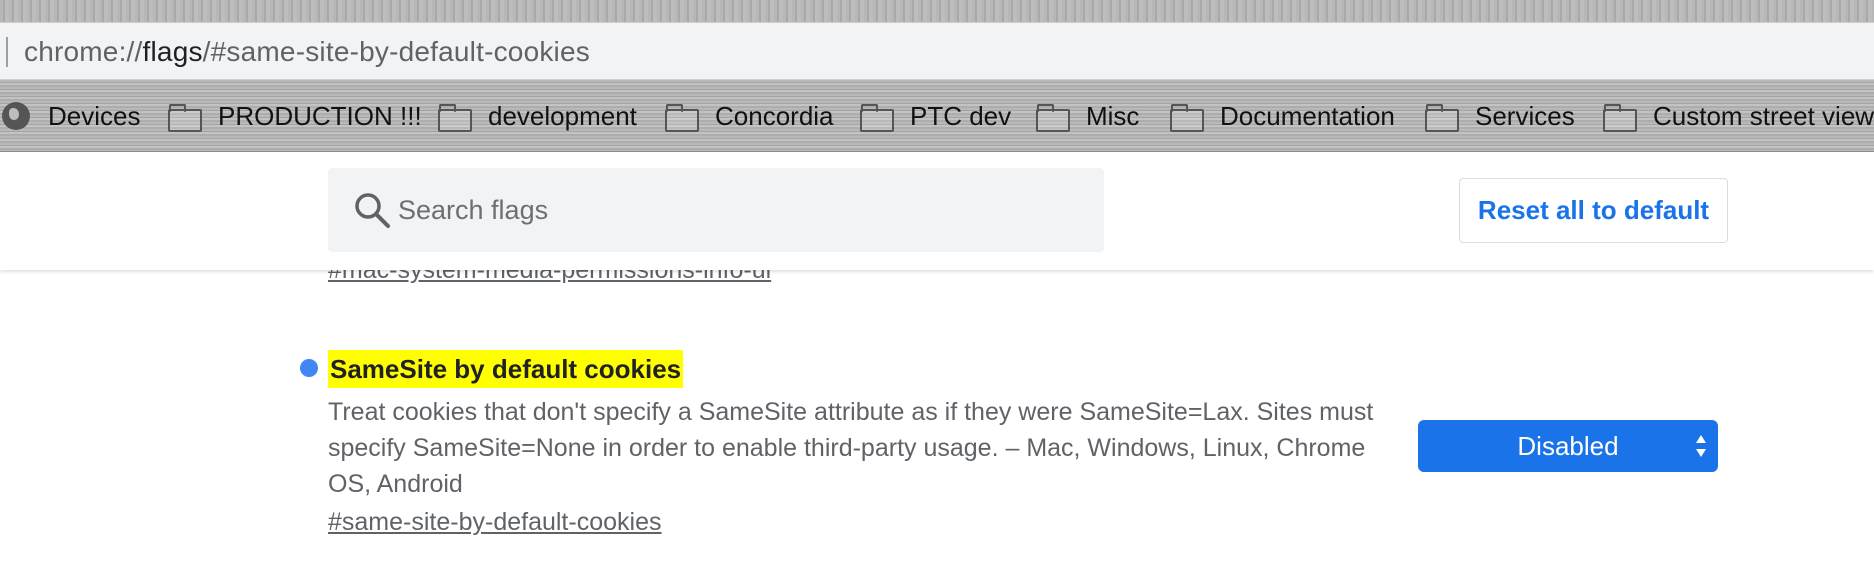  What do you see at coordinates (94, 115) in the screenshot?
I see `bookmark-label: Devices` at bounding box center [94, 115].